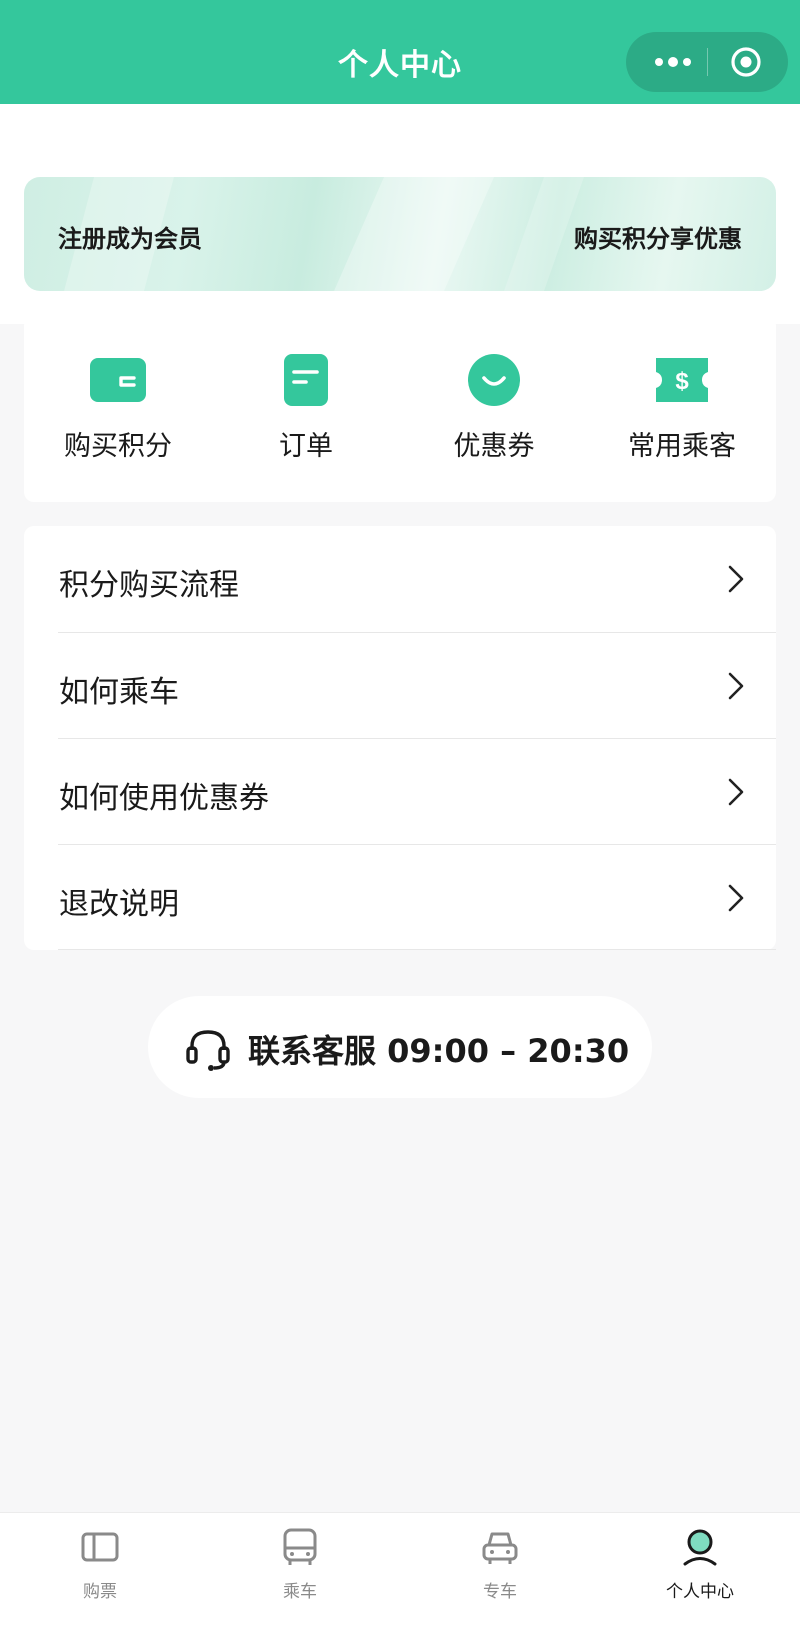 This screenshot has width=800, height=1625. I want to click on tab-label: 乘车, so click(300, 1592).